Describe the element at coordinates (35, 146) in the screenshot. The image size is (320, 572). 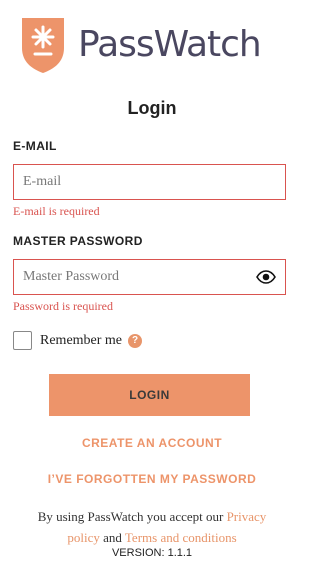
I see `email-label: E-MAIL` at that location.